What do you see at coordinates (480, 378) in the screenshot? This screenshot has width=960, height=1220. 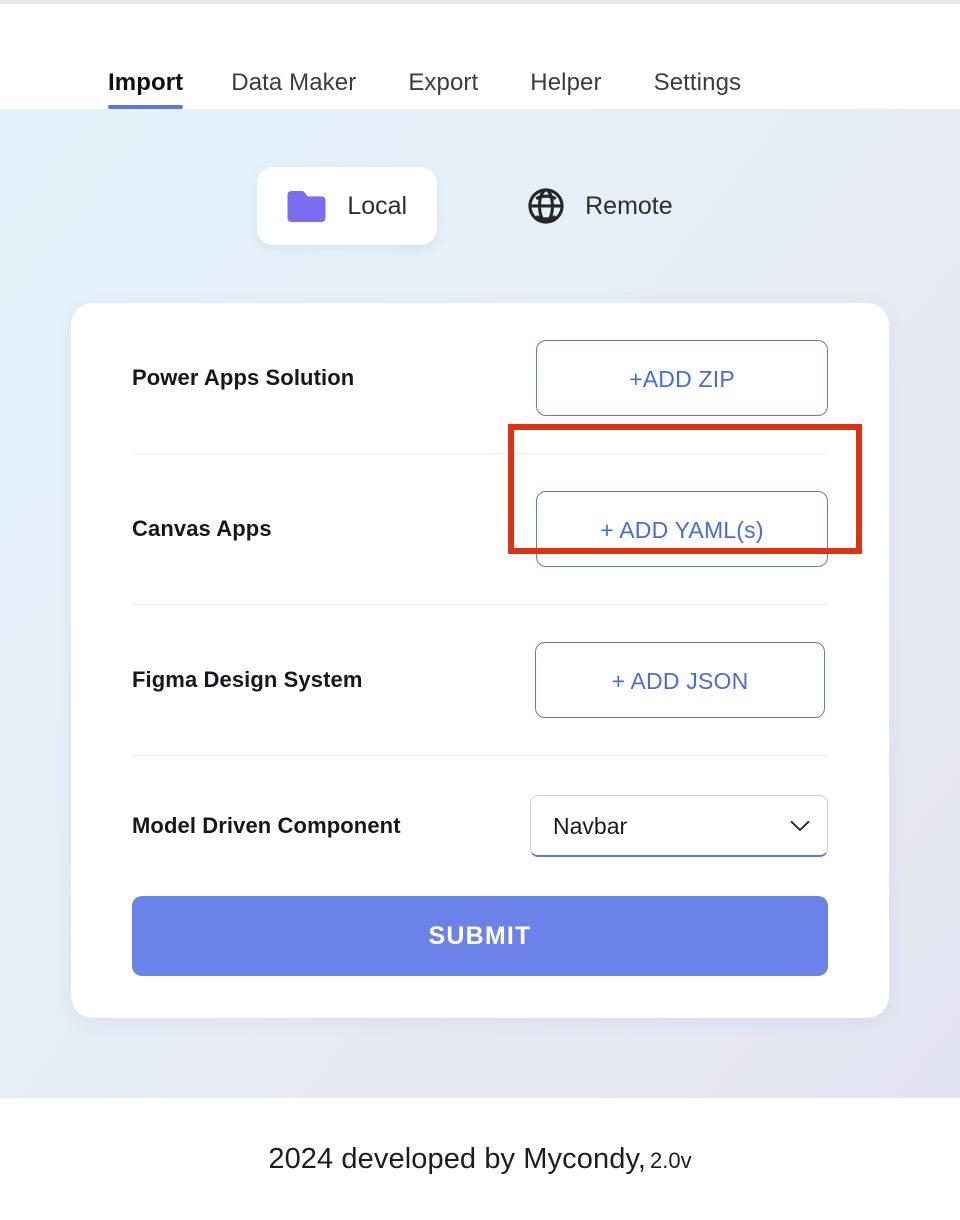 I see `row-power-apps-solution: Power Apps Solution +ADD ZIP` at bounding box center [480, 378].